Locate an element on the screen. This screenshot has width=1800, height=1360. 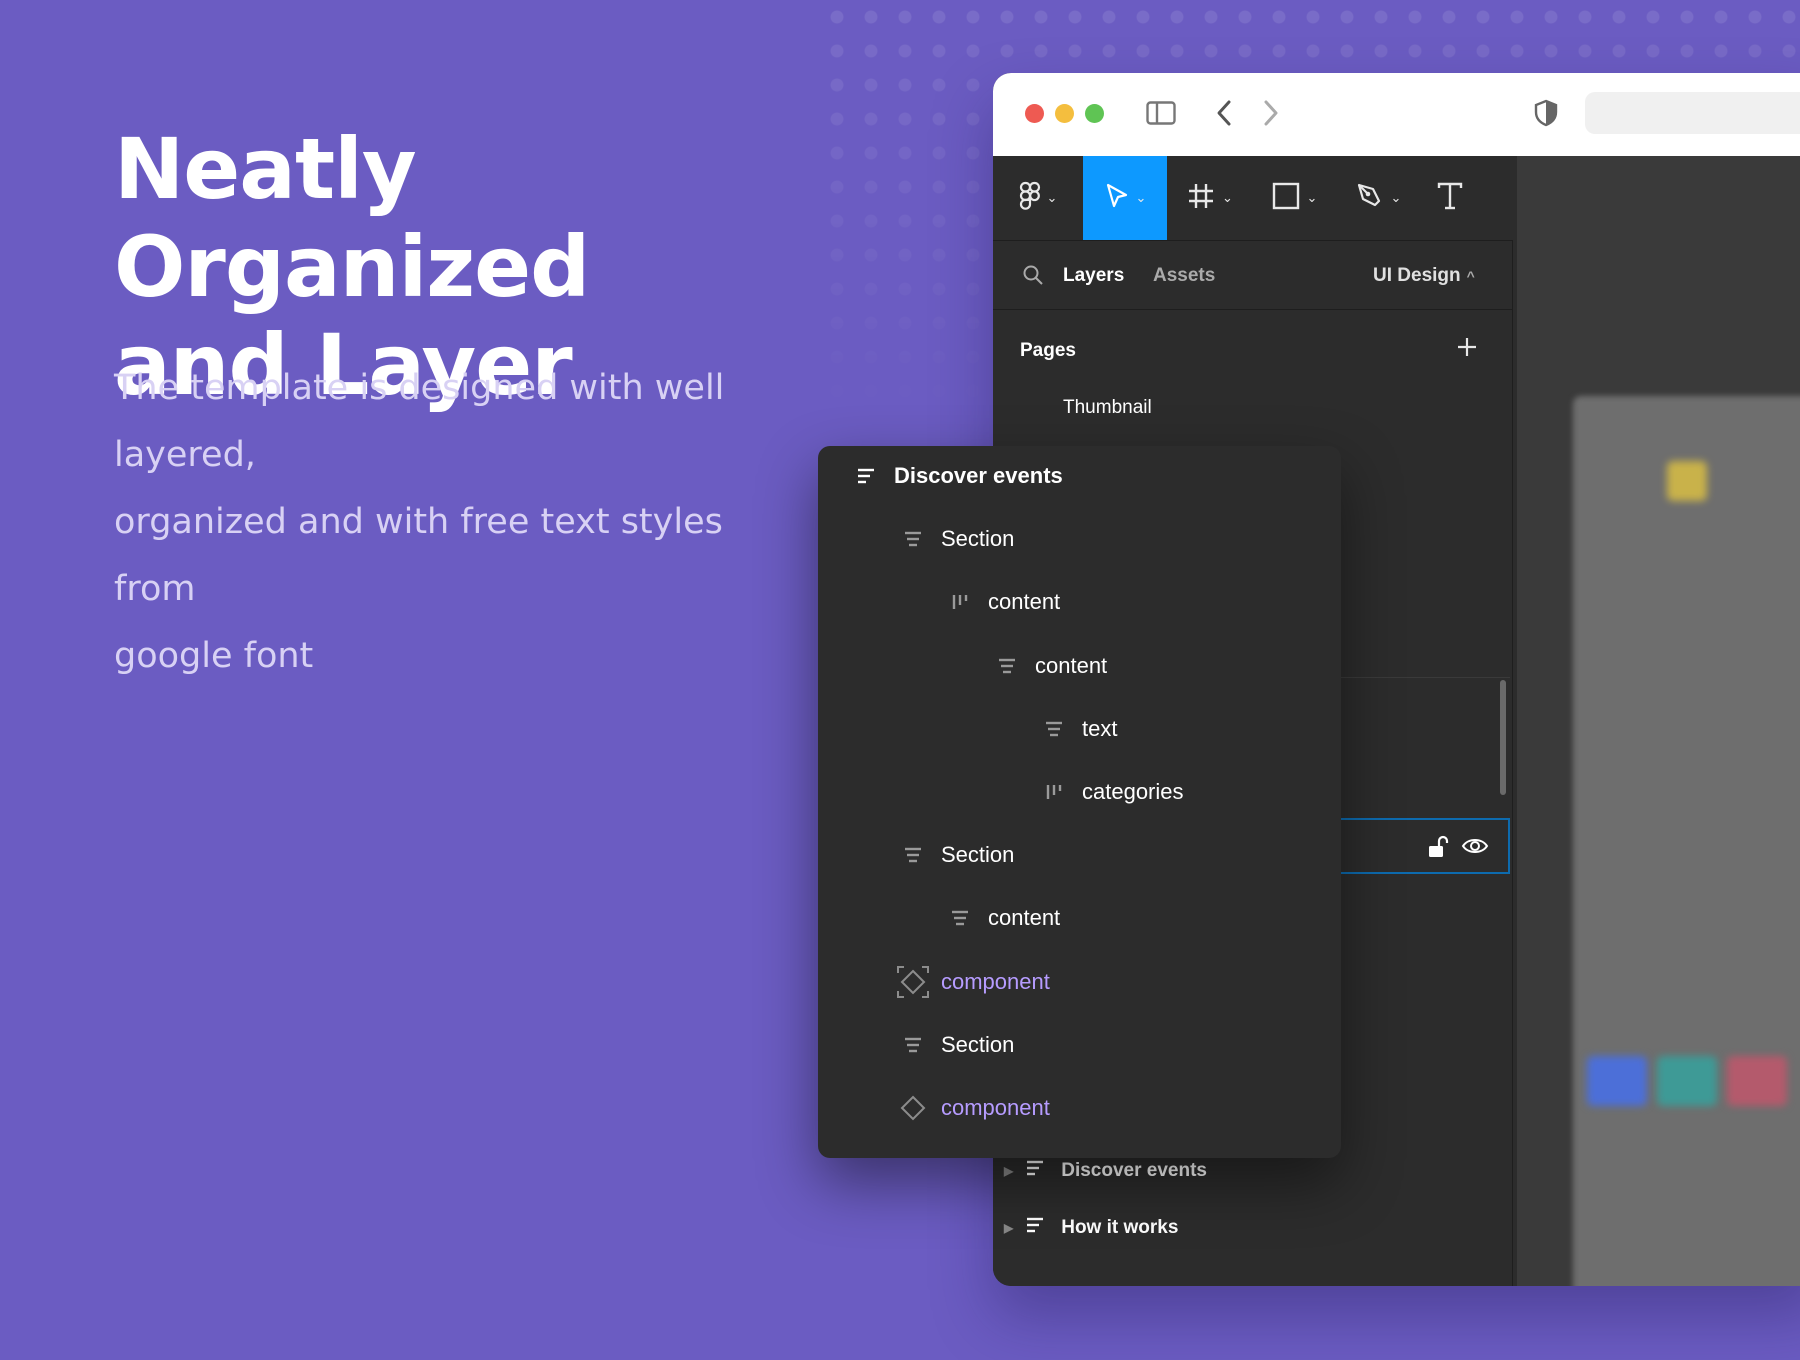
pages-heading: Pages is located at coordinates (1048, 350).